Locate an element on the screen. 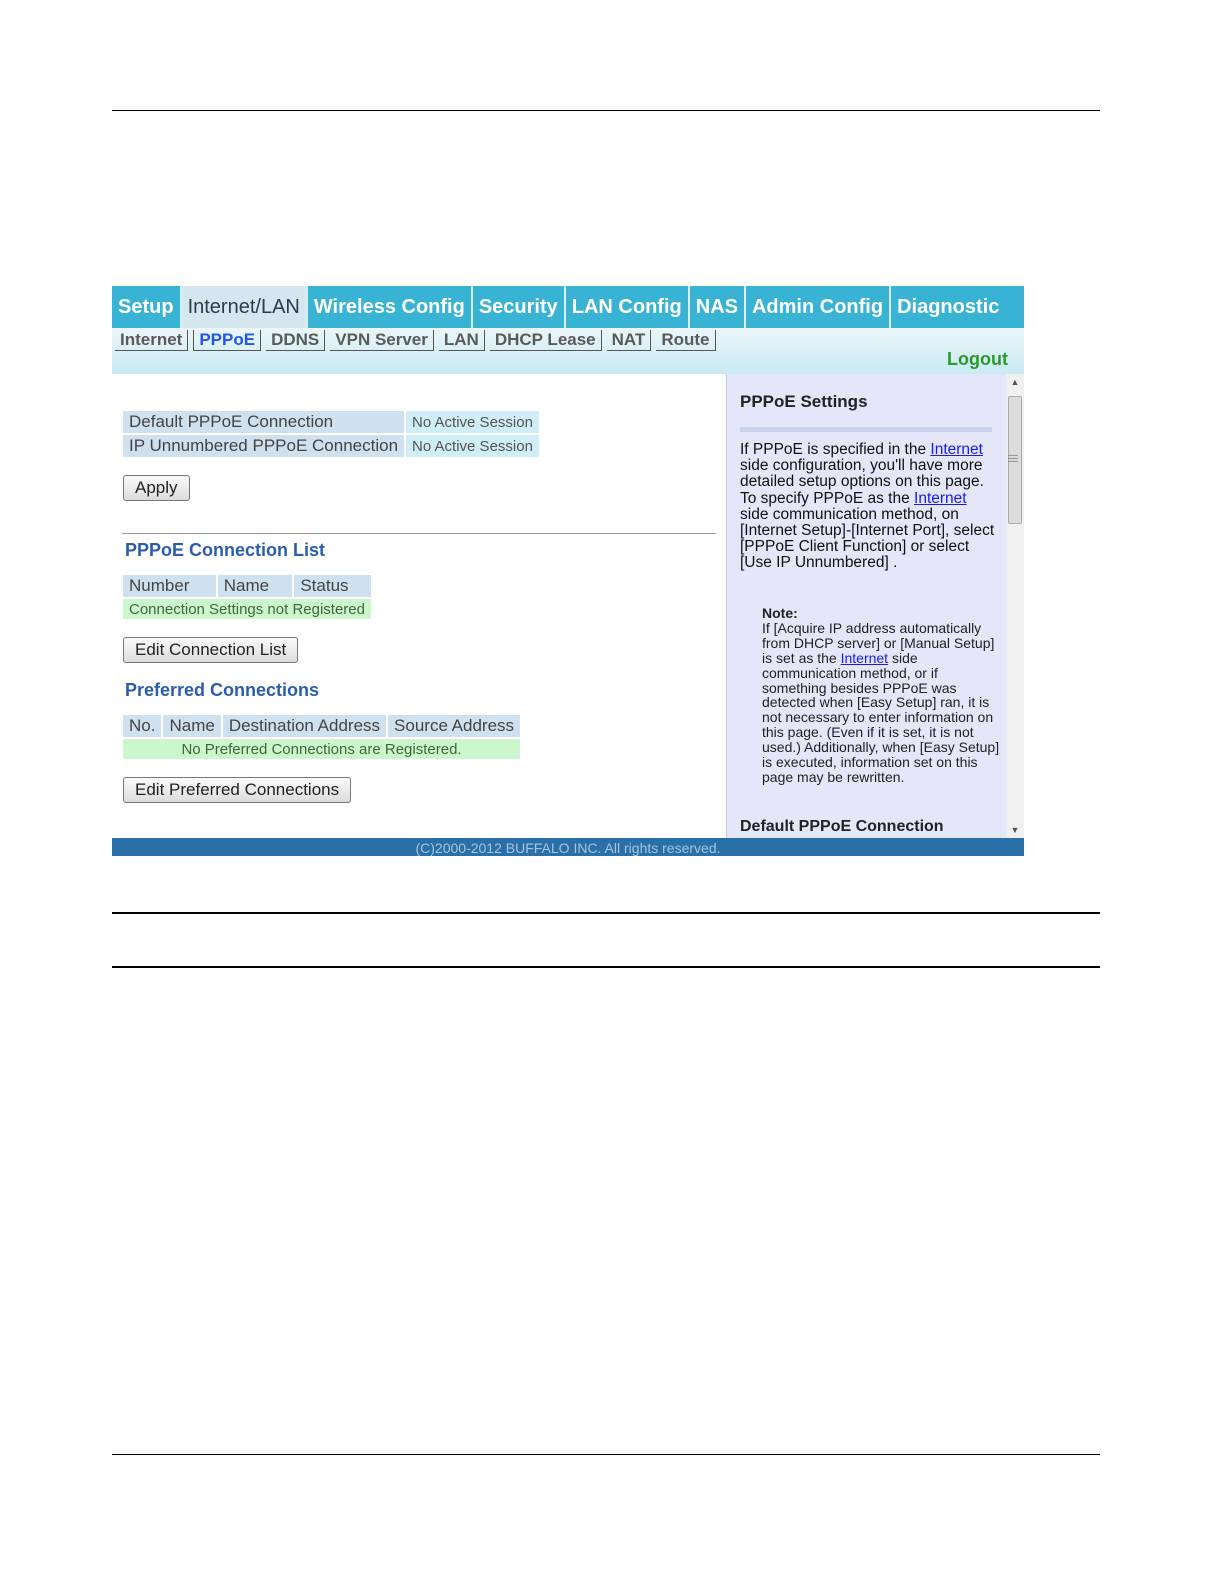 Image resolution: width=1224 pixels, height=1584 pixels. col-pref-name: Name is located at coordinates (192, 726).